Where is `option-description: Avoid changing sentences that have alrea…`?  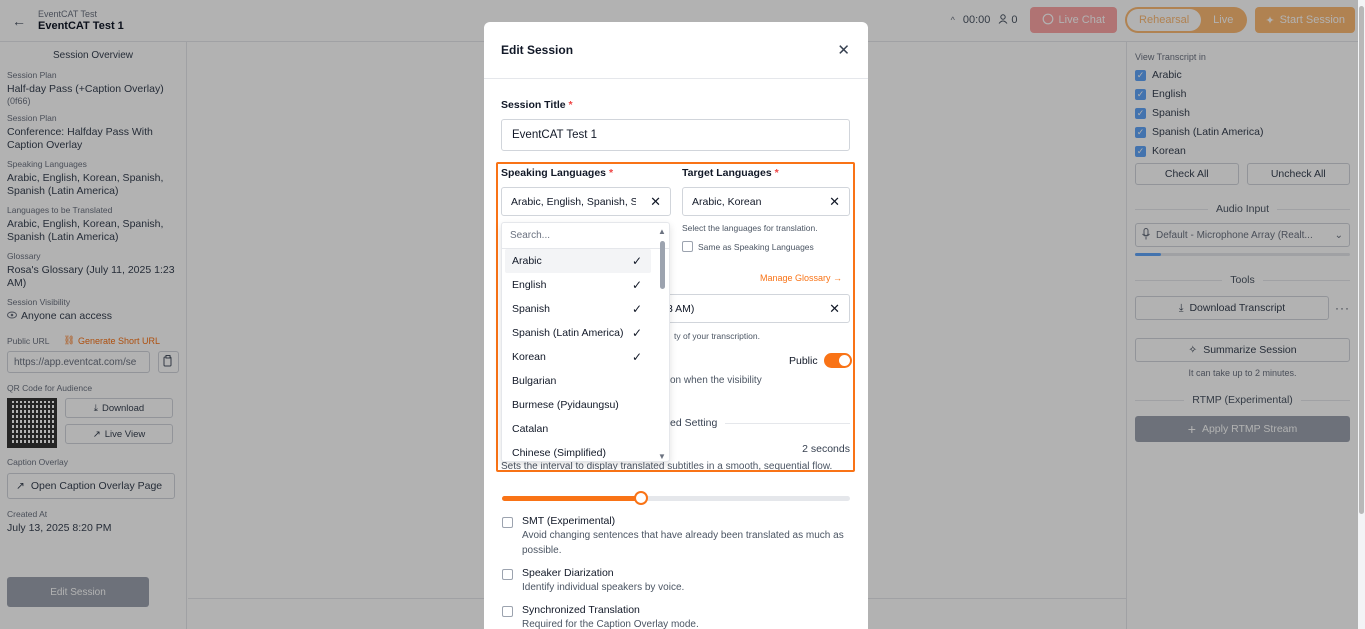
option-description: Avoid changing sentences that have alrea… is located at coordinates (683, 543).